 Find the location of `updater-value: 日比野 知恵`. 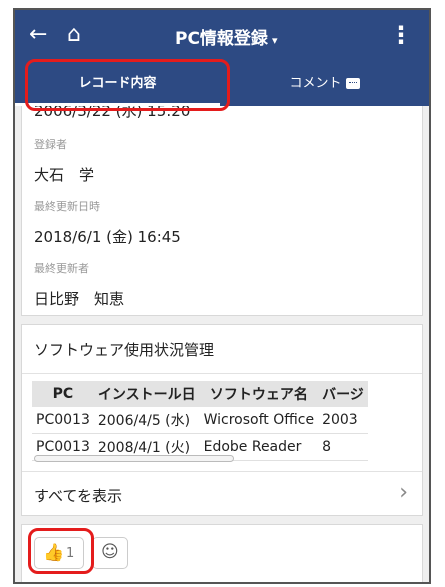

updater-value: 日比野 知恵 is located at coordinates (79, 299).